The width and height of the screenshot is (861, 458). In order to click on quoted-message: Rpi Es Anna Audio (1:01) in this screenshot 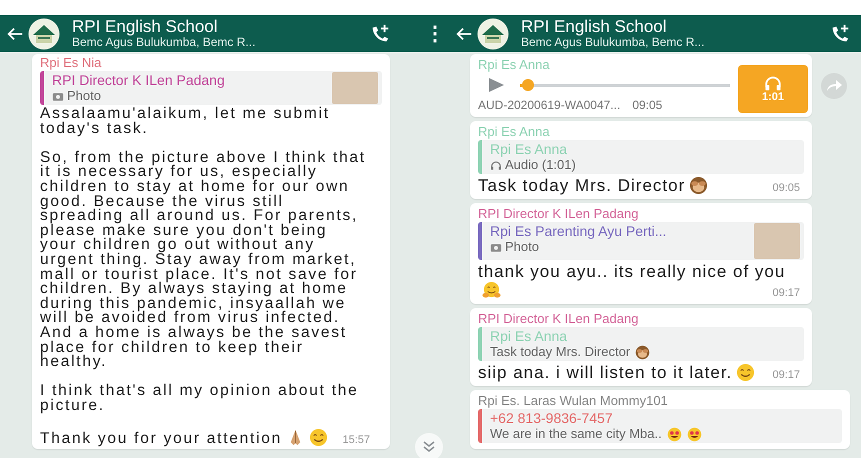, I will do `click(641, 157)`.